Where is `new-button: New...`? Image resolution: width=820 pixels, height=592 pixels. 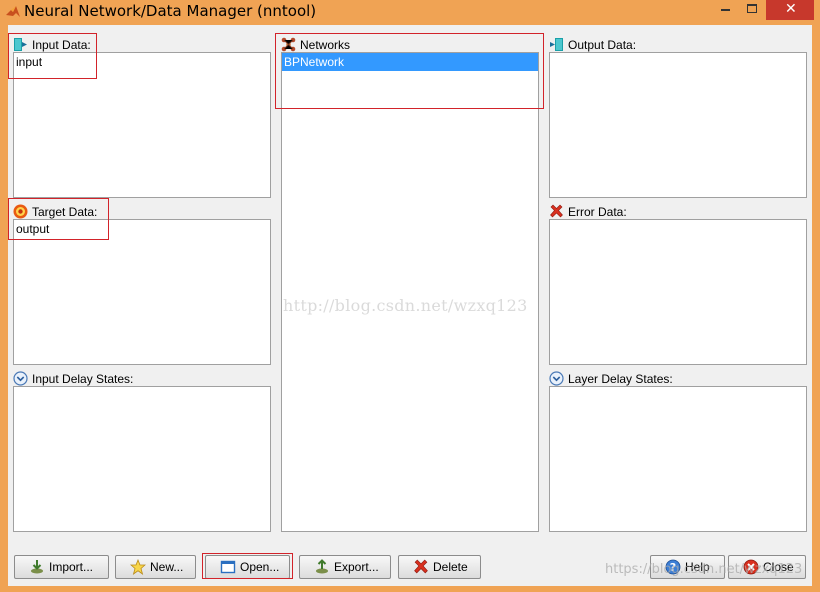
new-button: New... is located at coordinates (155, 567).